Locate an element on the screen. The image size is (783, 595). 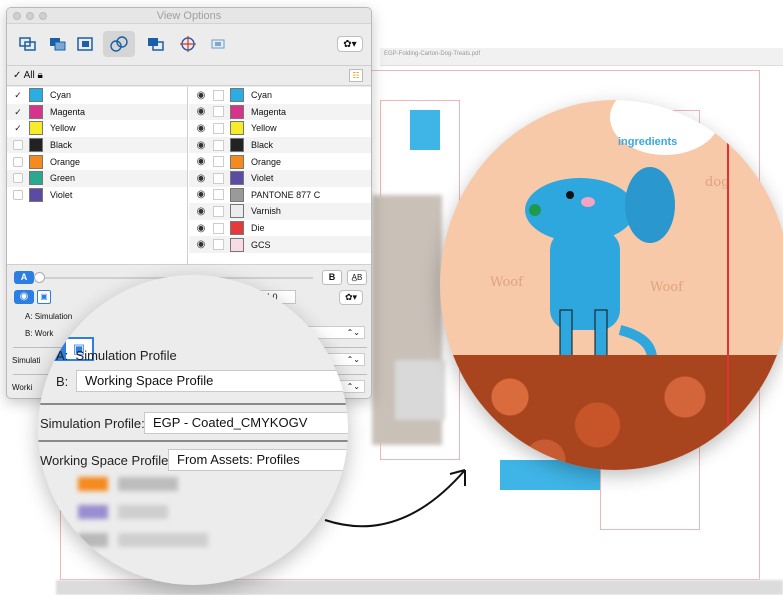
window-titlebar: View Options is located at coordinates (189, 16).